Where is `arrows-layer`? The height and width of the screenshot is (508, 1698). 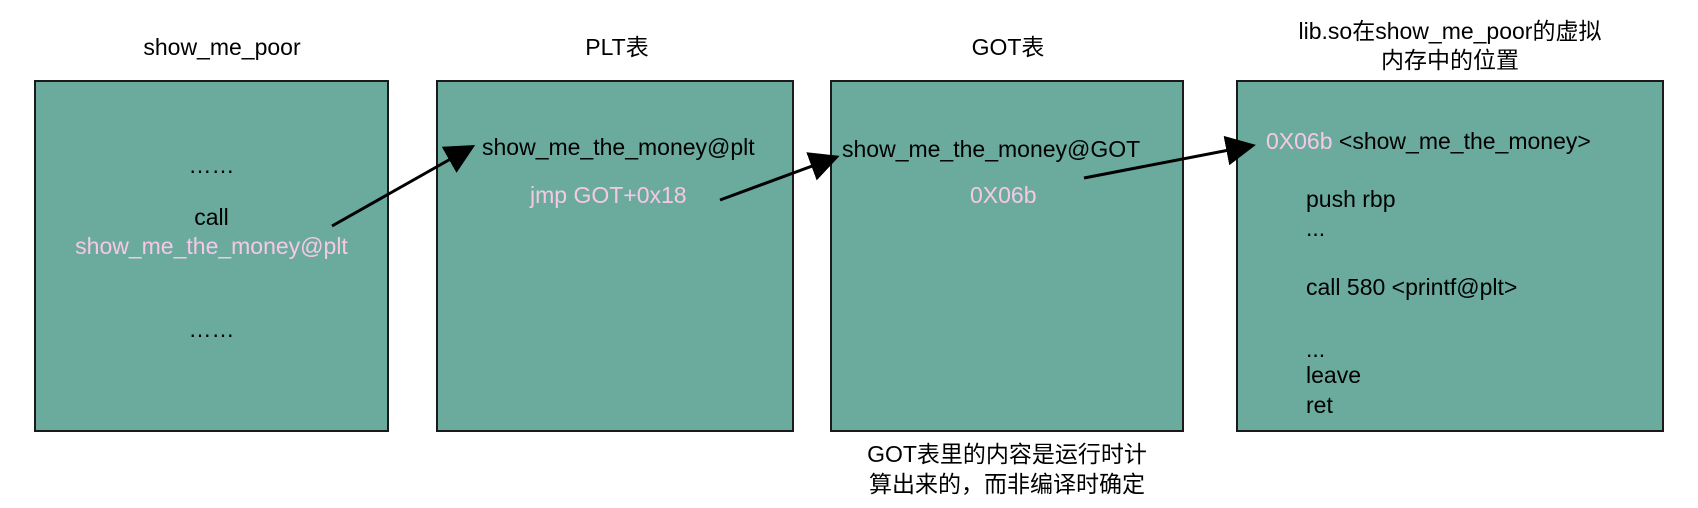 arrows-layer is located at coordinates (793, 181).